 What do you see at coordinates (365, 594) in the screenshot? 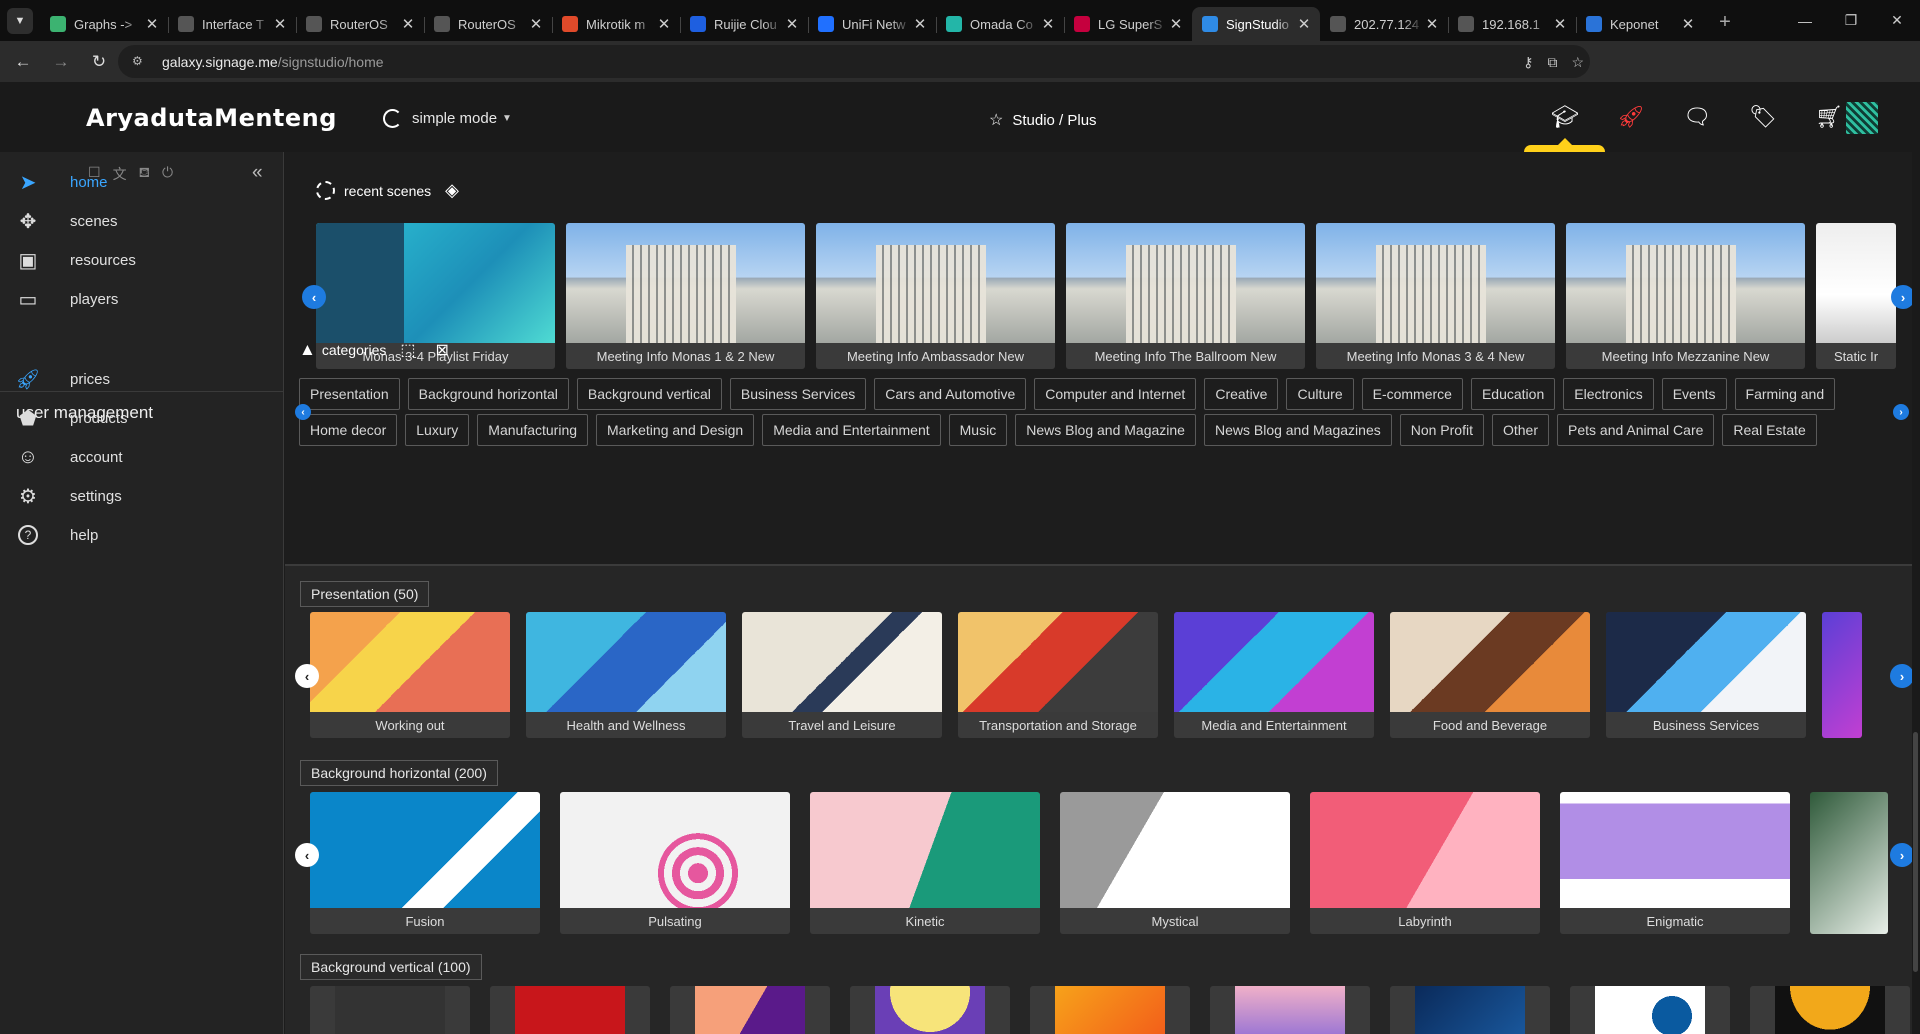
I see `presentation-section-title: Presentation (50)` at bounding box center [365, 594].